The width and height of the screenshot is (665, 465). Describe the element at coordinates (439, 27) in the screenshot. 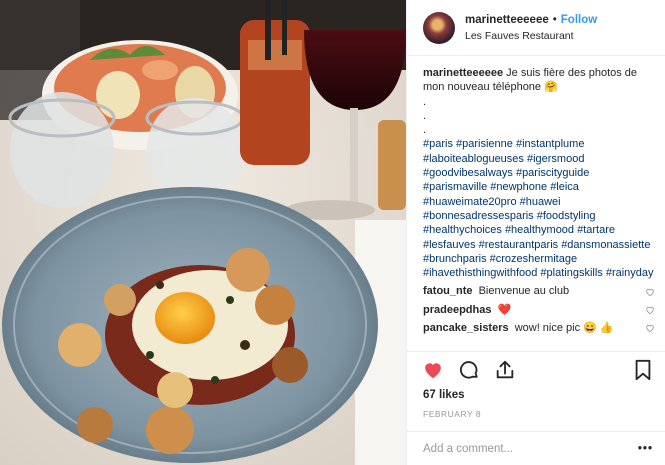

I see `avatar` at that location.